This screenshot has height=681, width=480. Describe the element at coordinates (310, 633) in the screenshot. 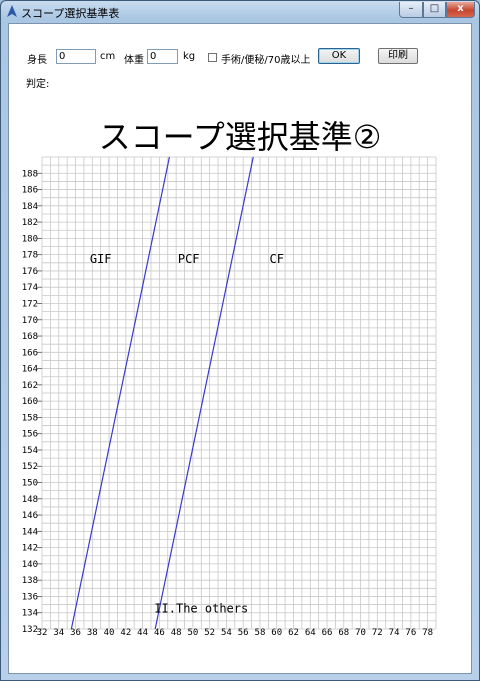

I see `x-tick-label: 64` at that location.